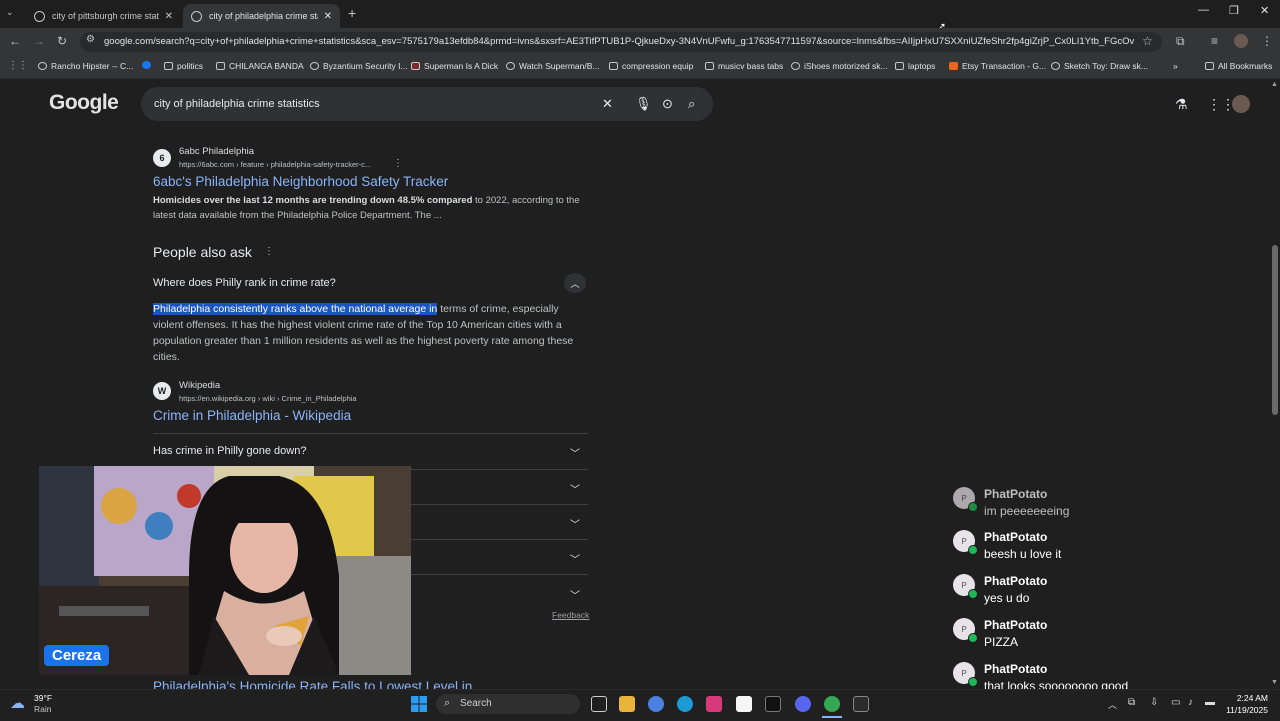  Describe the element at coordinates (915, 66) in the screenshot. I see `bookmark-folder: laptops` at that location.